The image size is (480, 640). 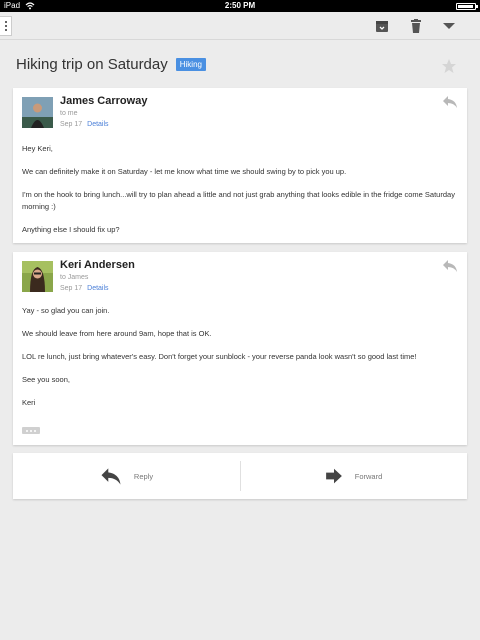 I want to click on toolbar, so click(x=240, y=26).